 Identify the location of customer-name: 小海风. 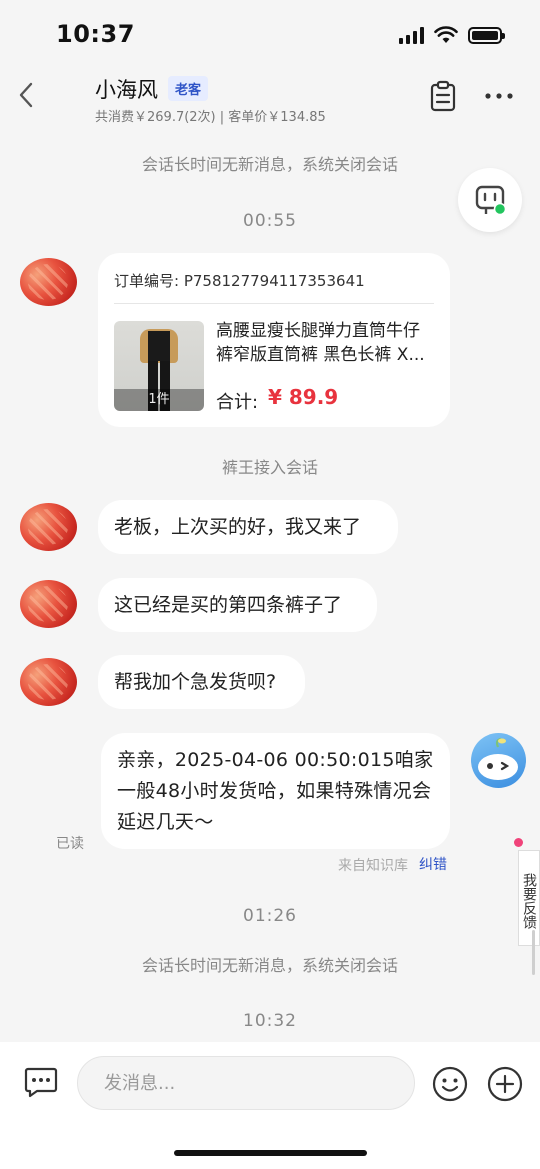
(126, 90).